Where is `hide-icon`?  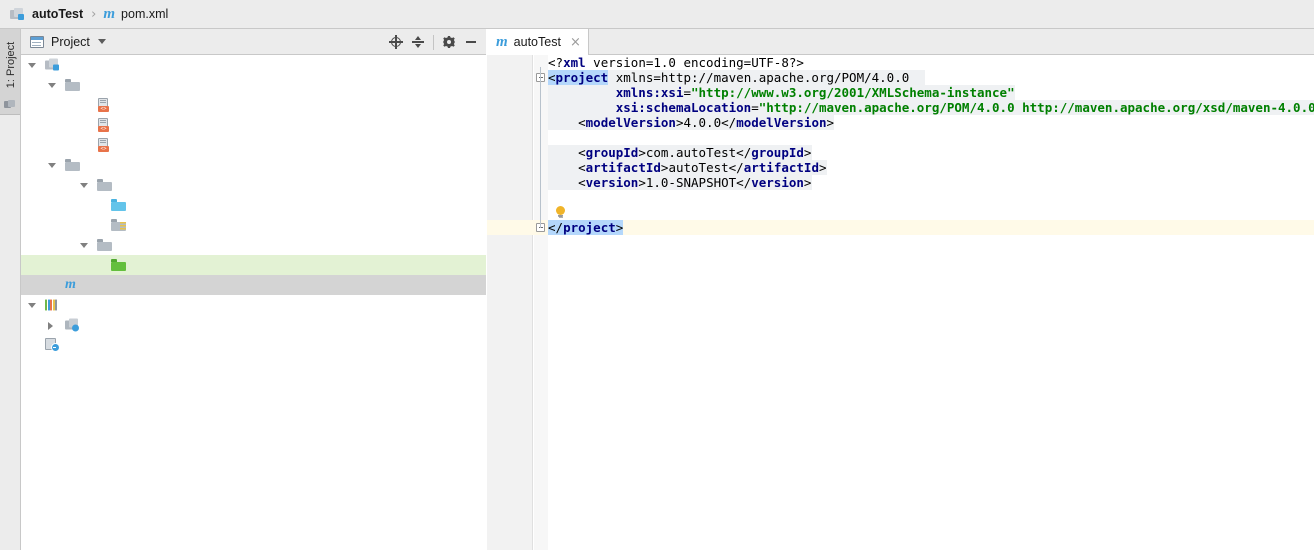 hide-icon is located at coordinates (471, 42).